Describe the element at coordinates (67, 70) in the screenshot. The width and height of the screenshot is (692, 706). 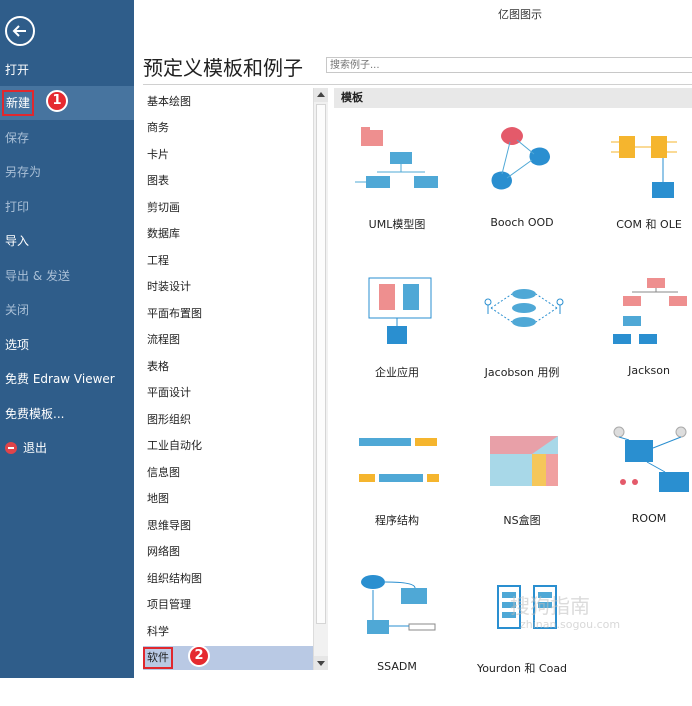
I see `menu-open: 打开` at that location.